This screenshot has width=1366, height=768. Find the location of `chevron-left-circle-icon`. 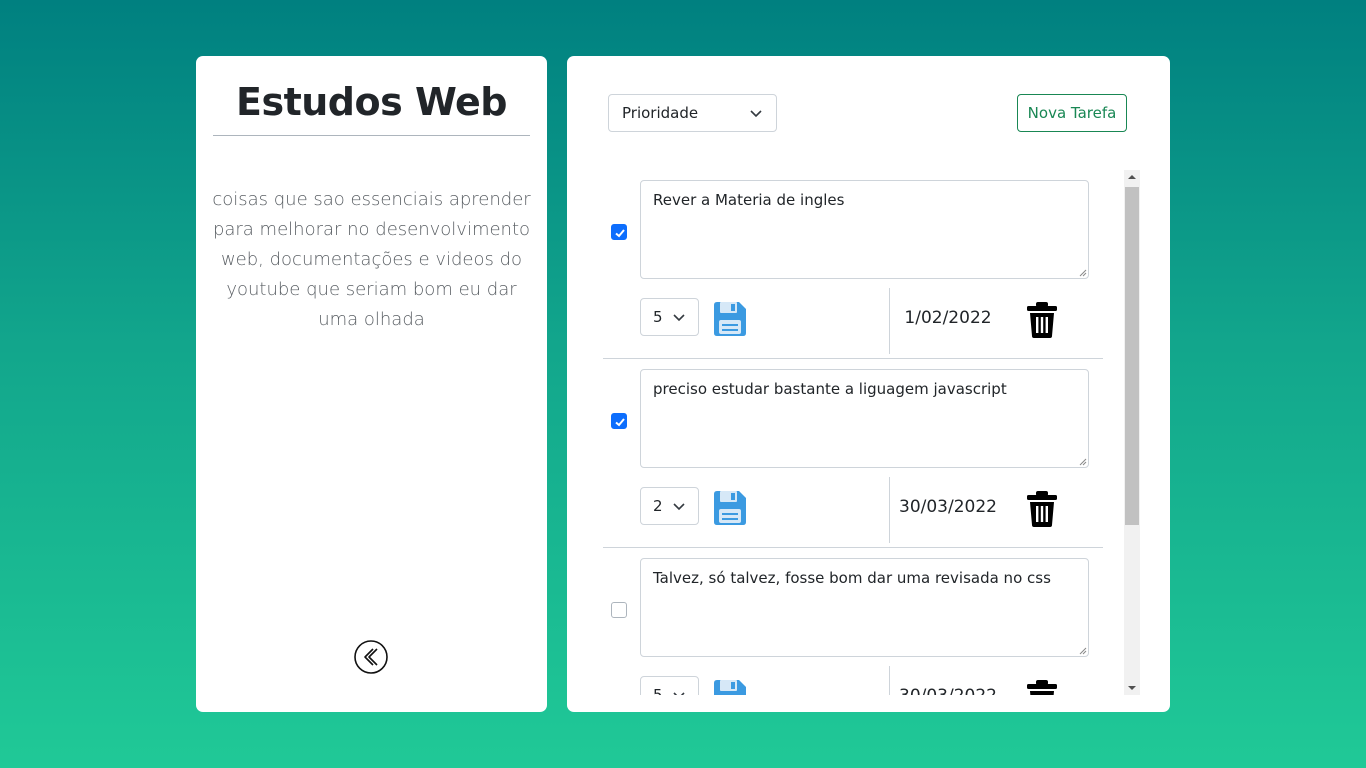

chevron-left-circle-icon is located at coordinates (371, 657).